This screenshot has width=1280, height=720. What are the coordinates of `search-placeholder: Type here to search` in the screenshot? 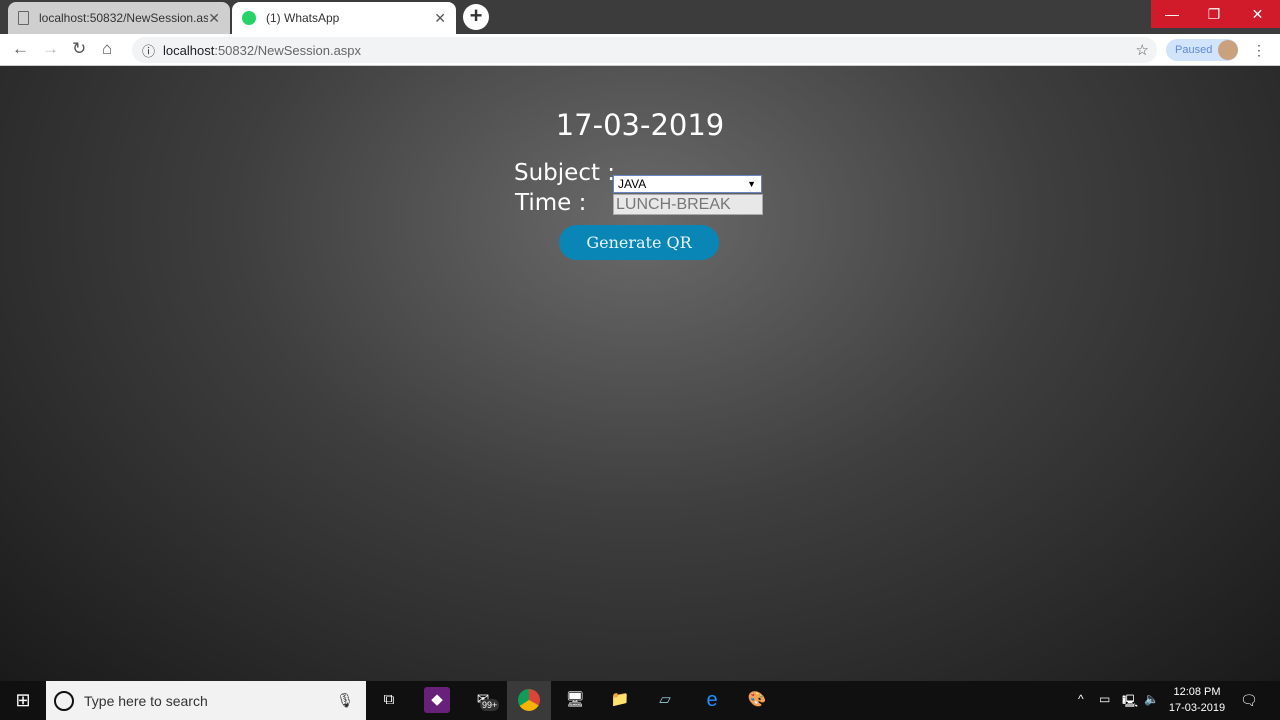 It's located at (146, 700).